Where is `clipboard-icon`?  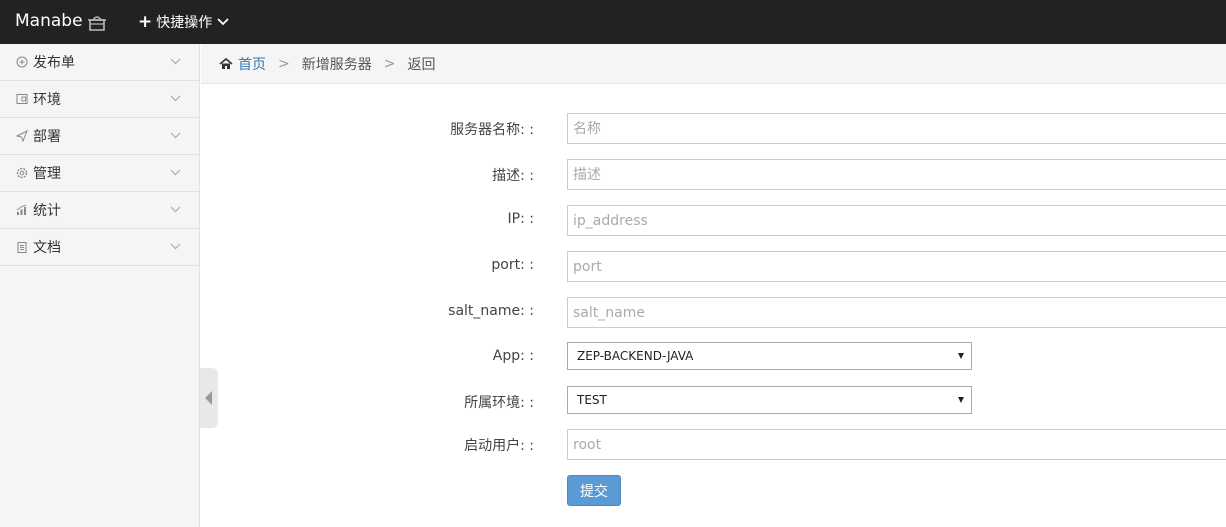 clipboard-icon is located at coordinates (22, 247).